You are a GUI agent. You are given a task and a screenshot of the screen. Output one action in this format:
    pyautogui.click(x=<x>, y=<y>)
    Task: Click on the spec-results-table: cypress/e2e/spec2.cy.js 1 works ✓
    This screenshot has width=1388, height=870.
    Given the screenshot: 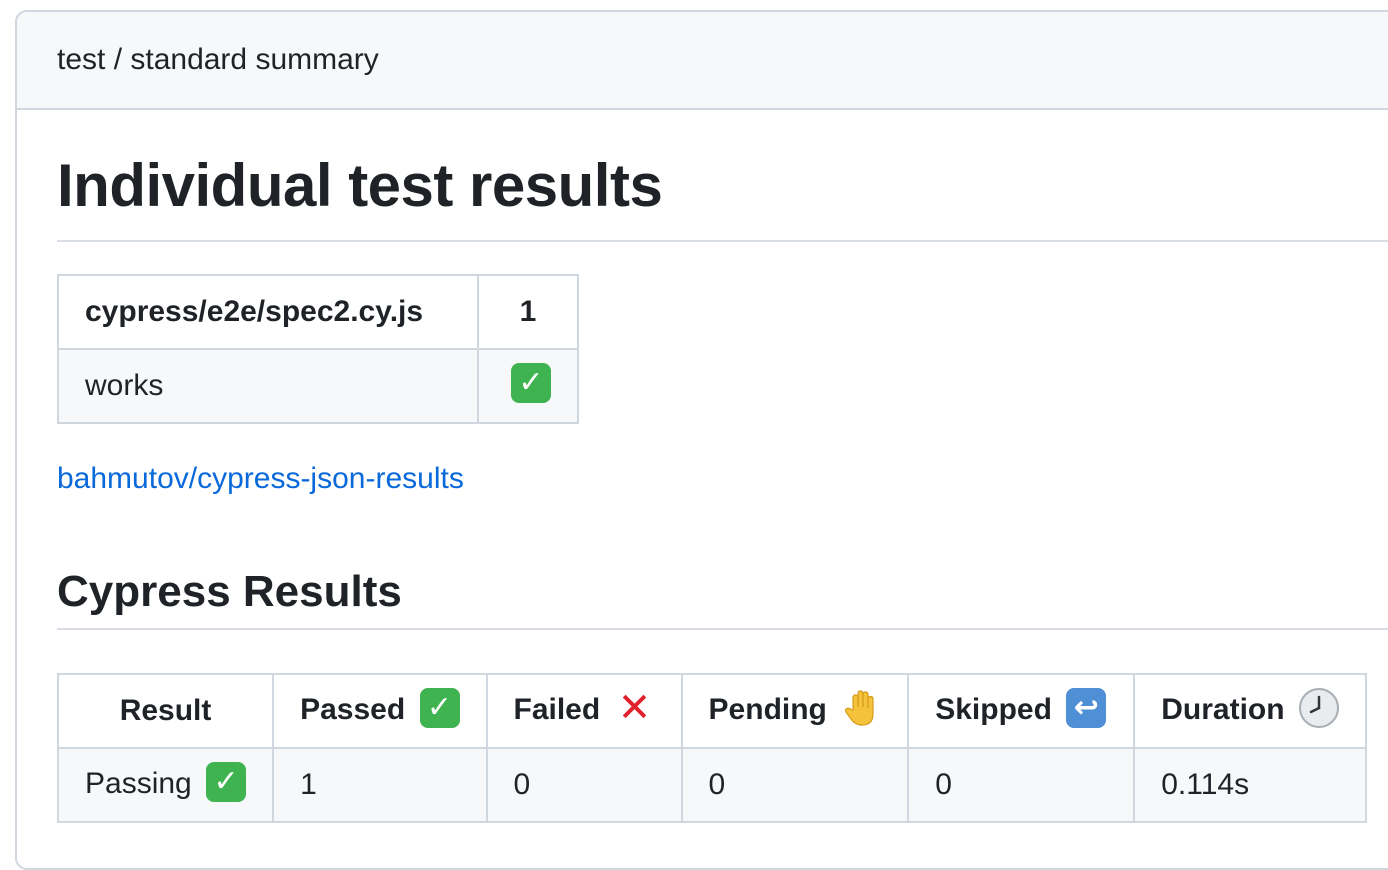 What is the action you would take?
    pyautogui.click(x=318, y=349)
    